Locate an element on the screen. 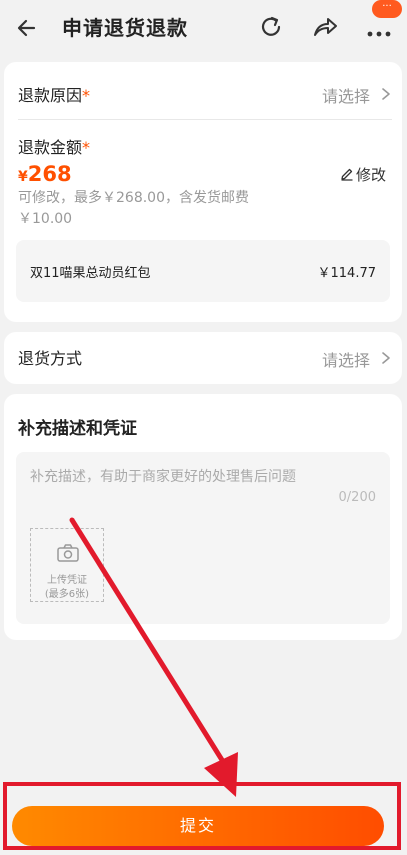  red-packet-value: ￥114.77 is located at coordinates (347, 273).